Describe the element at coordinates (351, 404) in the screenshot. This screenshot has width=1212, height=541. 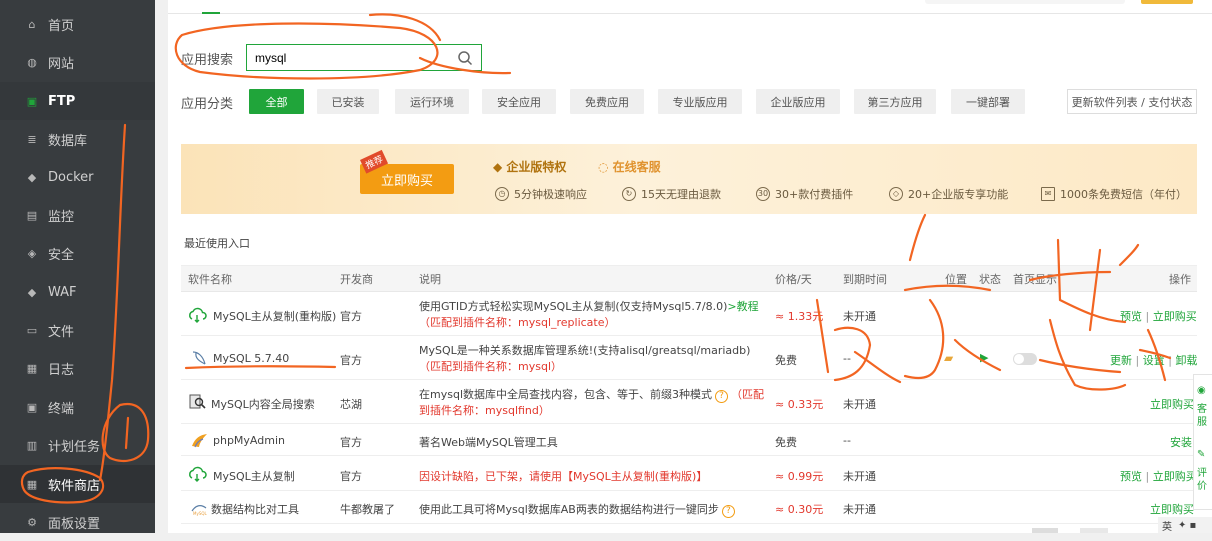
I see `app-vendor: 芯湖` at that location.